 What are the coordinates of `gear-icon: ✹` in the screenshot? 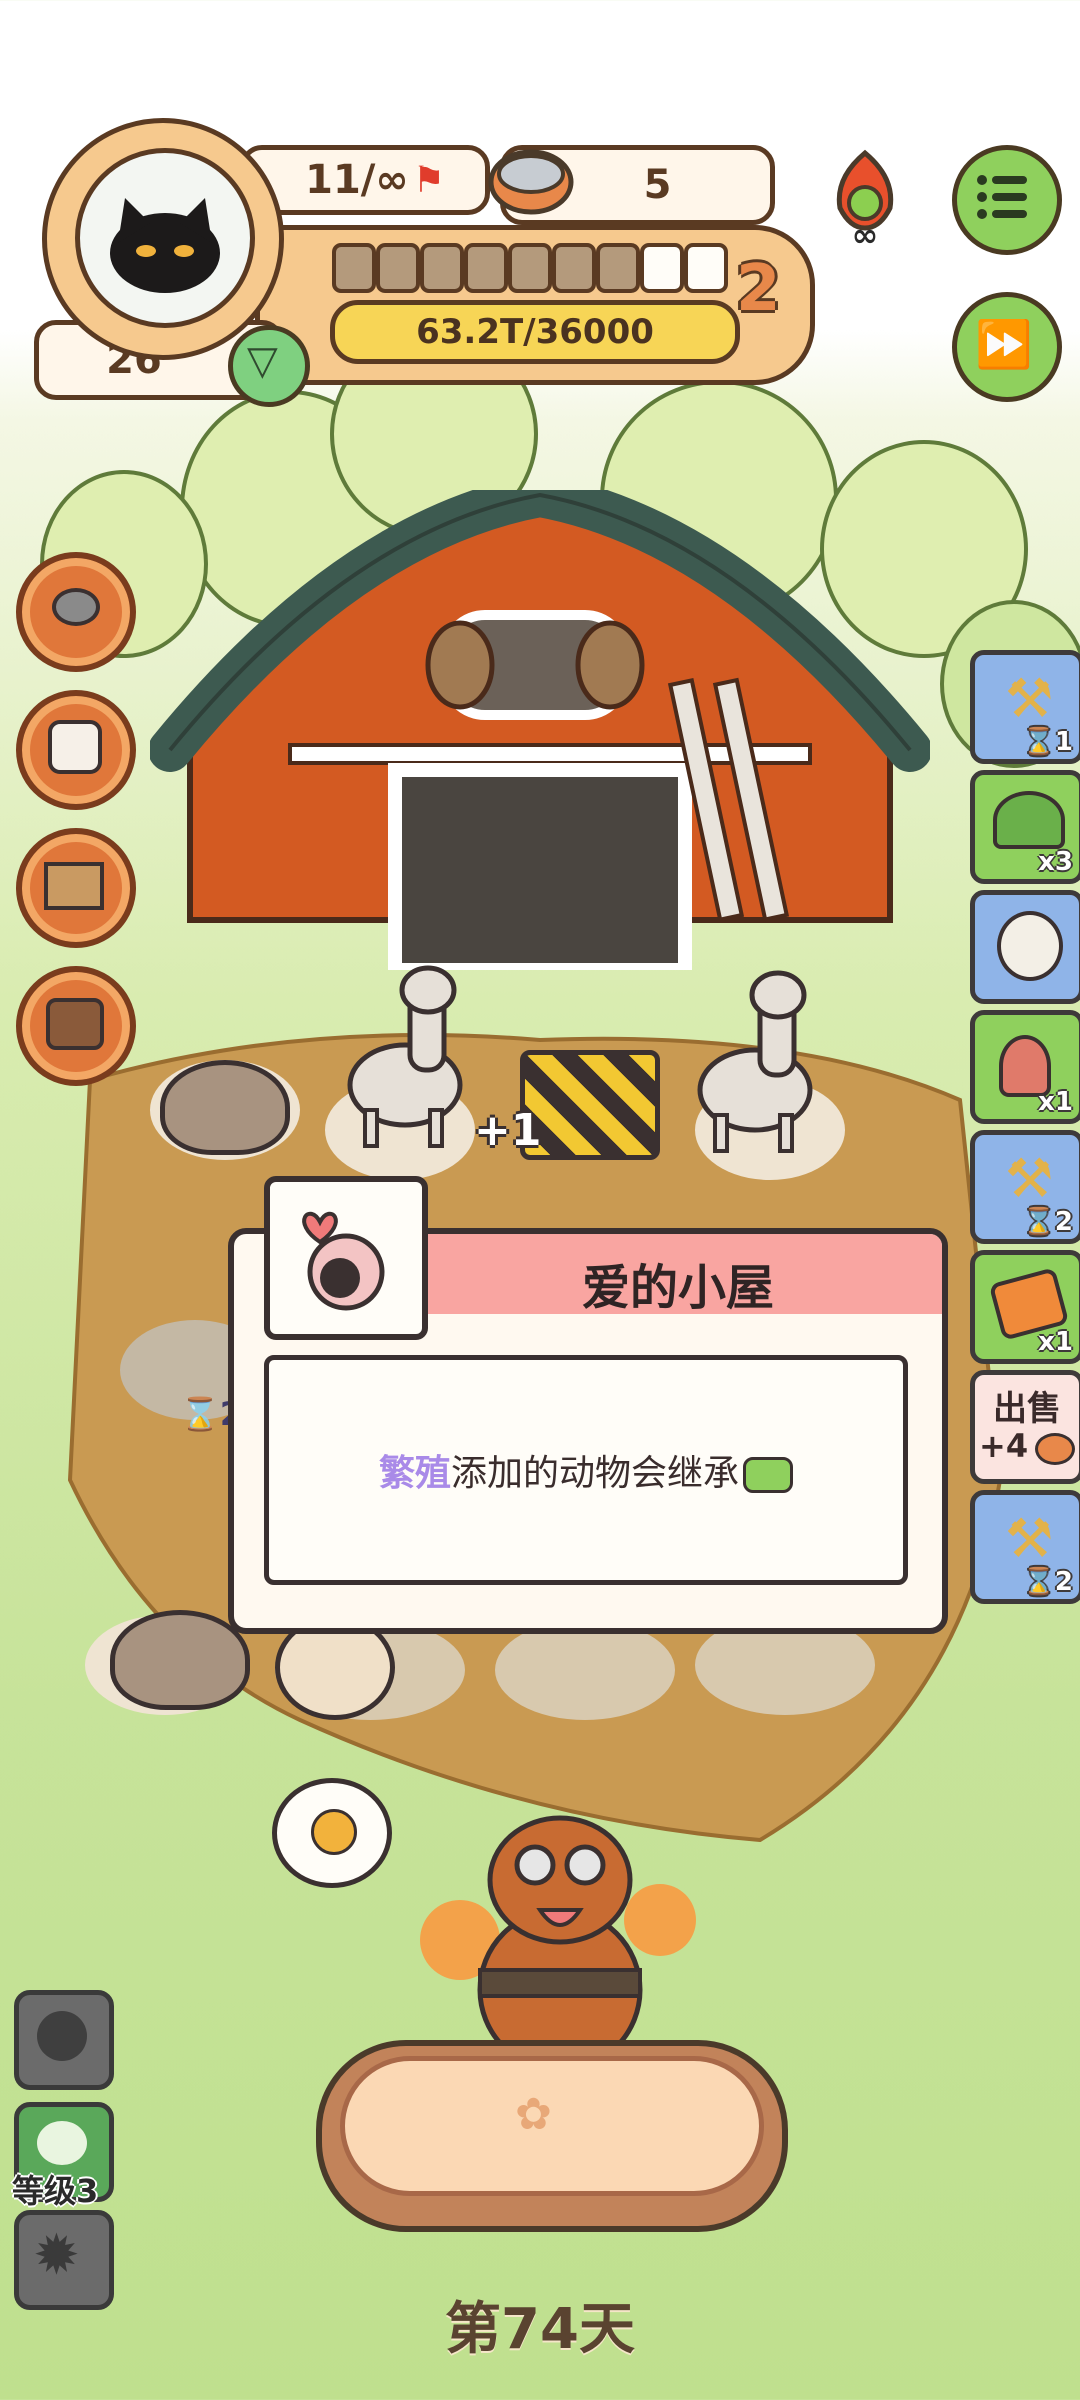 It's located at (56, 2255).